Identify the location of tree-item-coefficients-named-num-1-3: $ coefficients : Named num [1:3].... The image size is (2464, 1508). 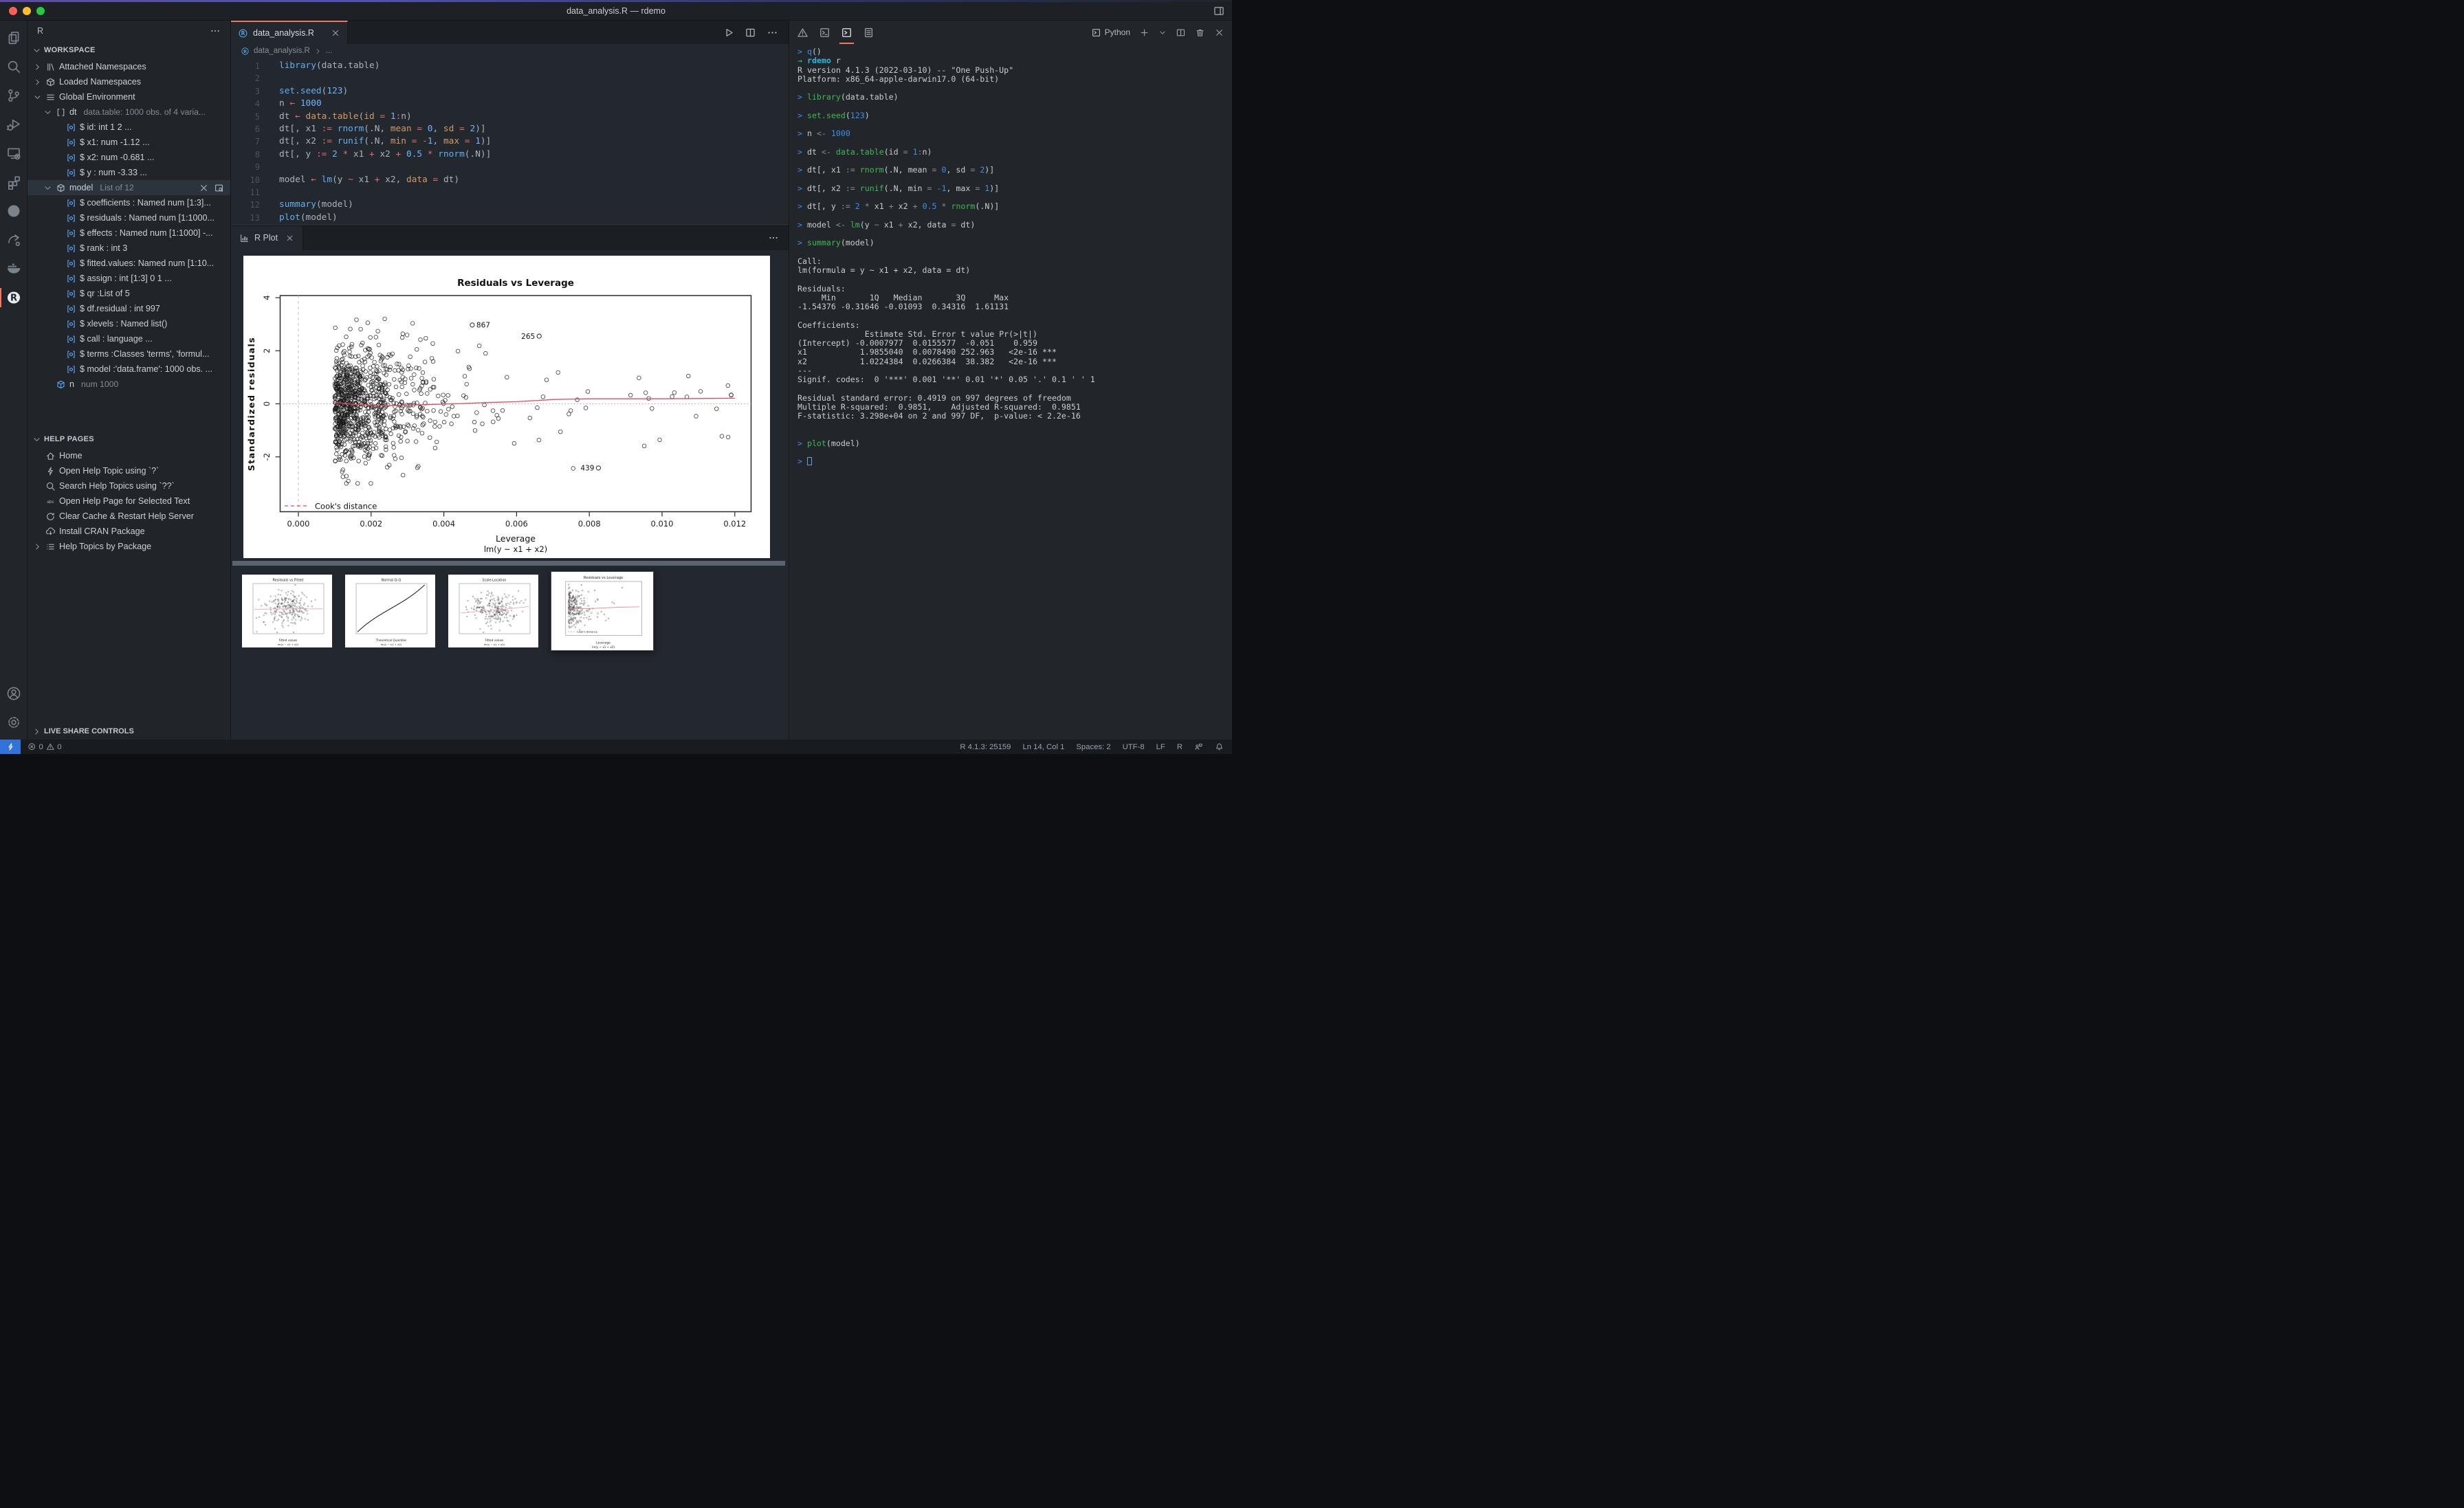
(129, 202).